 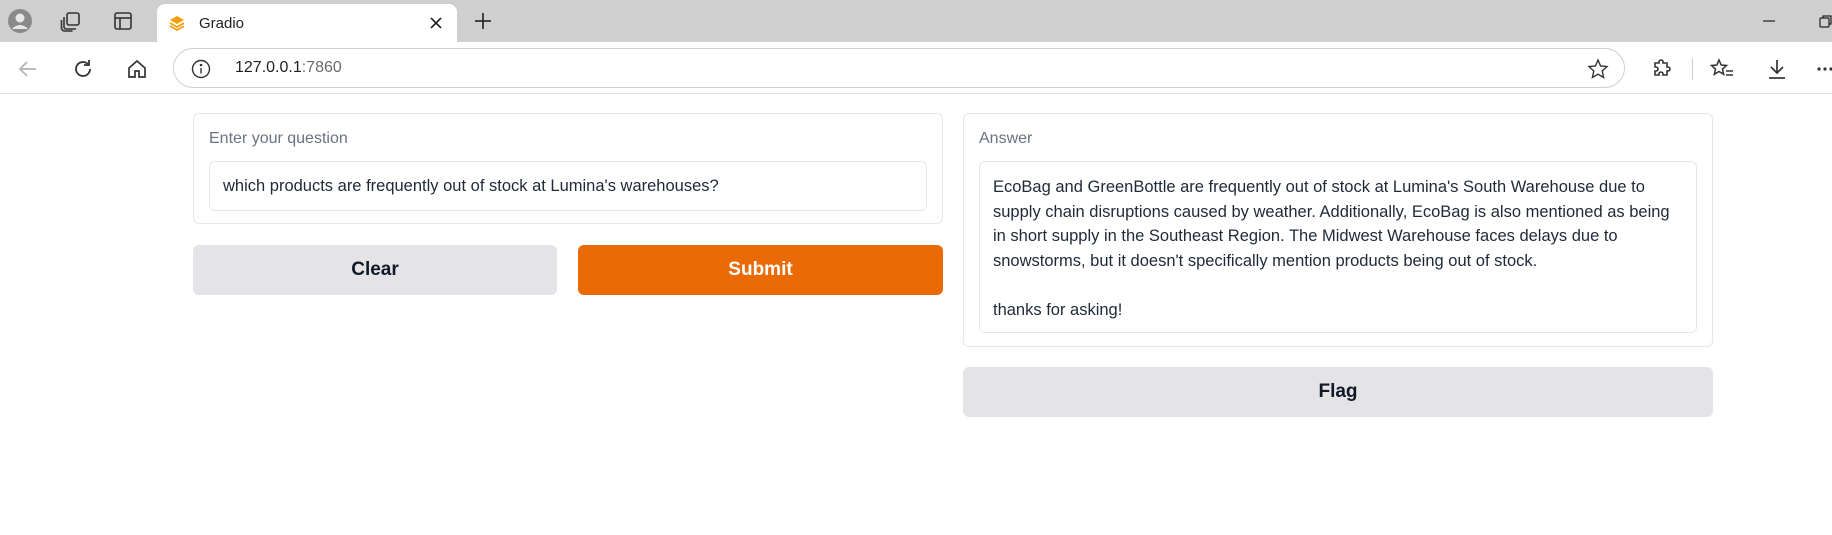 I want to click on url-port: :7860, so click(x=321, y=67).